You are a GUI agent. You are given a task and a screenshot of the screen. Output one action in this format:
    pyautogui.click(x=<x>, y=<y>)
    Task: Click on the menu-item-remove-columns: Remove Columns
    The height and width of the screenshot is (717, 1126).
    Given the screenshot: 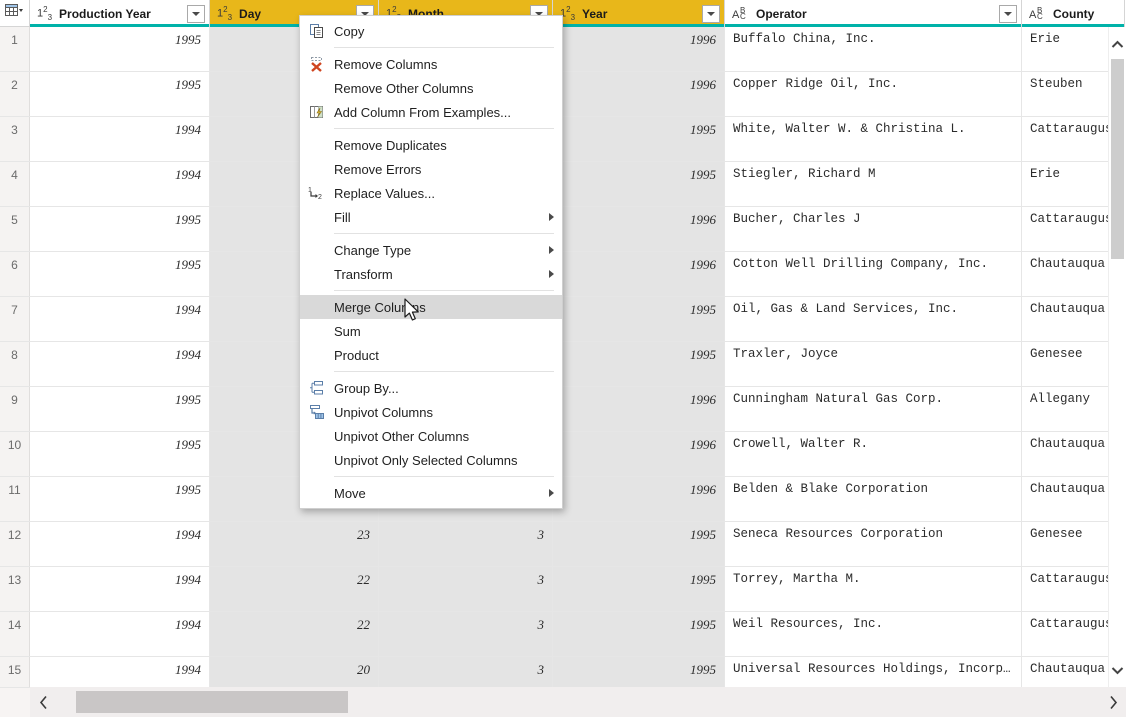 What is the action you would take?
    pyautogui.click(x=431, y=64)
    